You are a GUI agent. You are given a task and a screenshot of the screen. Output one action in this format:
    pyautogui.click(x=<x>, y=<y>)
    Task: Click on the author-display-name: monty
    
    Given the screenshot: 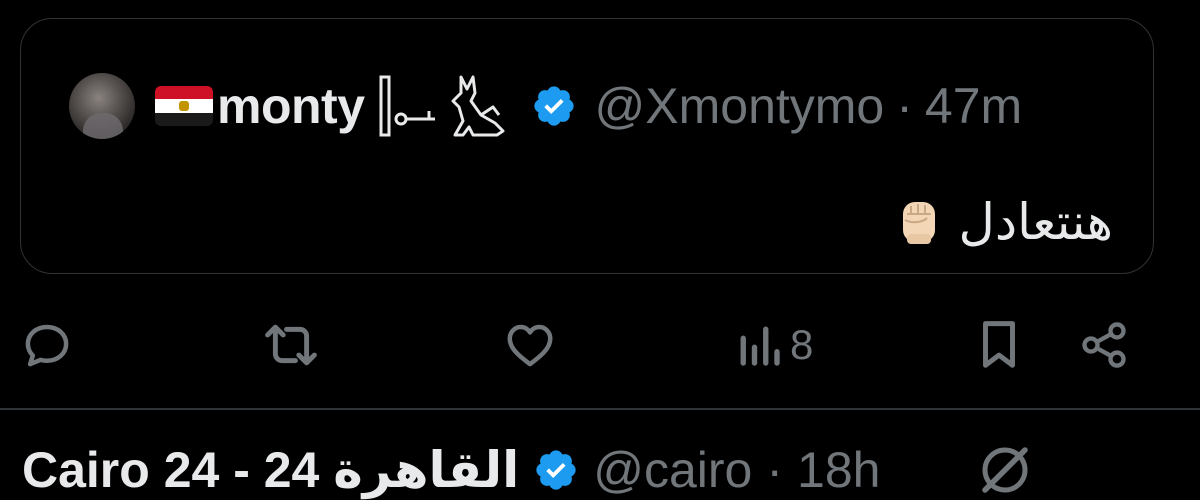 What is the action you would take?
    pyautogui.click(x=291, y=106)
    